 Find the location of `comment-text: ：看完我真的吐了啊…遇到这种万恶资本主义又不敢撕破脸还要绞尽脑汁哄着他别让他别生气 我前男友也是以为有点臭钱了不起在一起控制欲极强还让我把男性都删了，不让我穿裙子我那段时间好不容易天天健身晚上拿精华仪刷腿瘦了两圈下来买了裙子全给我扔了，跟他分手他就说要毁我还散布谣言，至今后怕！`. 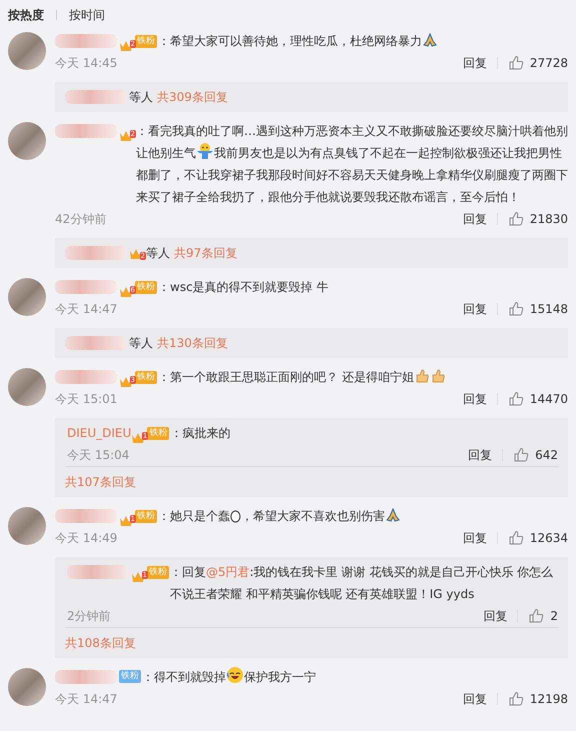

comment-text: ：看完我真的吐了啊…遇到这种万恶资本主义又不敢撕破脸还要绞尽脑汁哄着他别让他别生气 我前男友也是以为有点臭钱了不起在一起控制欲极强还让我把男性都删了，不让我穿裙子我那段时间好不容易天天健身晚上拿精华仪刷腿瘦了两圈下来买了裙子全给我扔了，跟他分手他就说要毁我还散布谣言，至今后怕！ is located at coordinates (352, 164).